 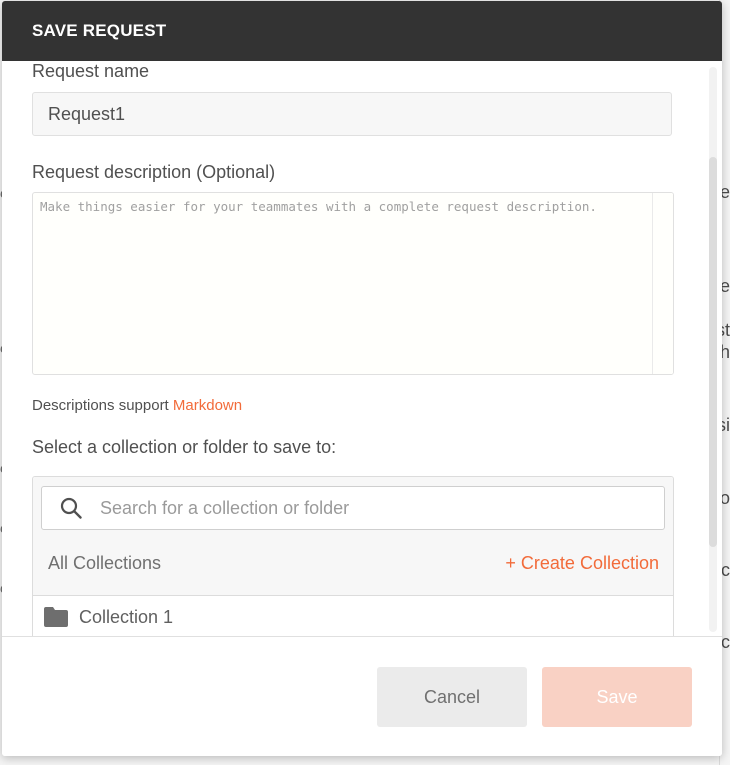 I want to click on cancel-button: Cancel, so click(x=452, y=697).